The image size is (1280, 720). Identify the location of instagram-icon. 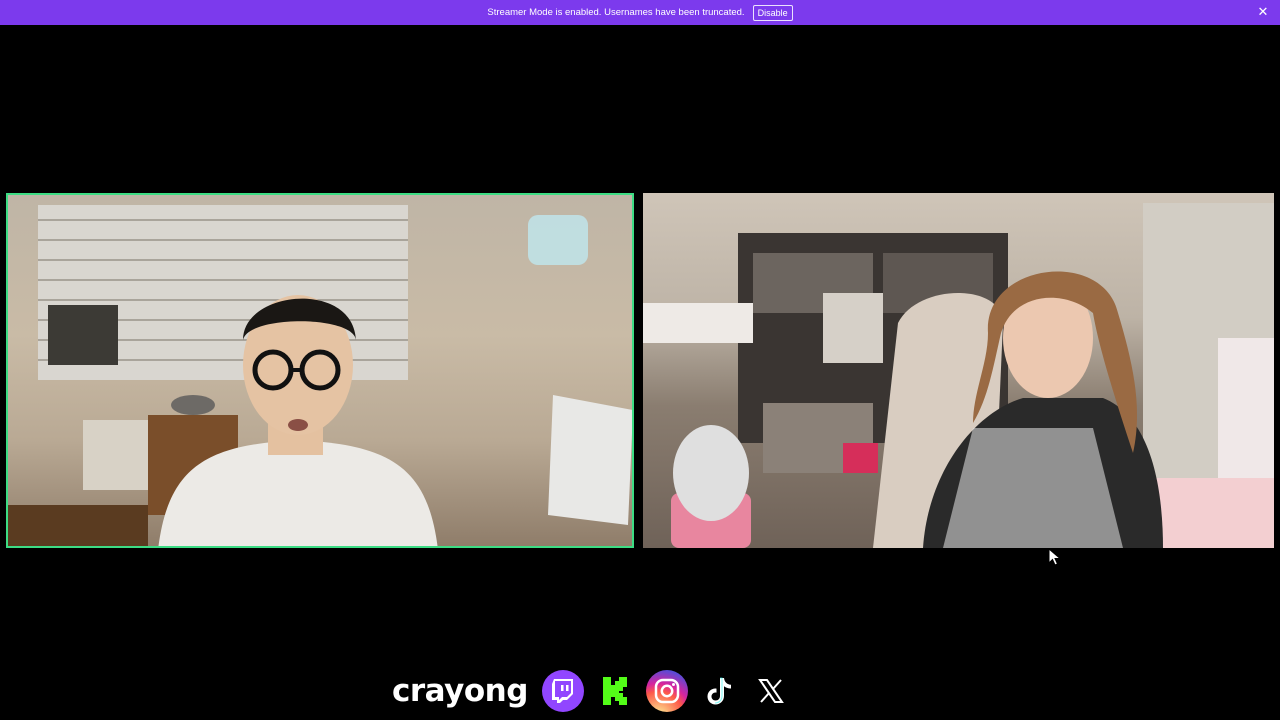
(666, 691).